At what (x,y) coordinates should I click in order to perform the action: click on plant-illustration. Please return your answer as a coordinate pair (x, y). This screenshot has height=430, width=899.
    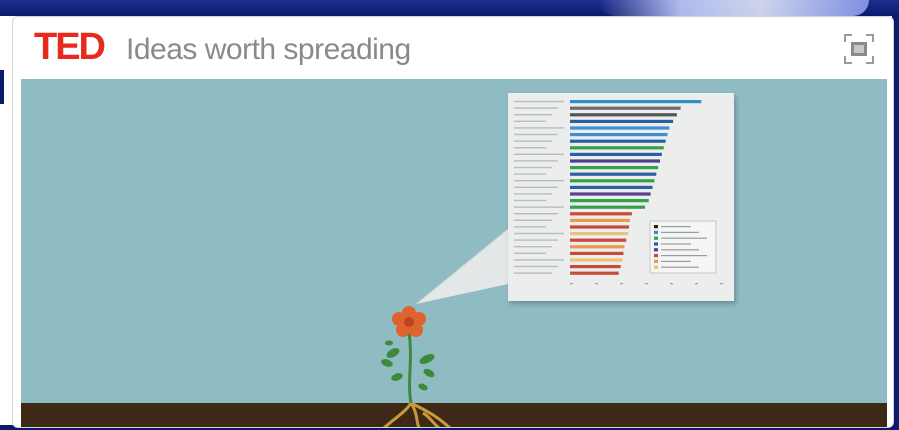
    Looking at the image, I should click on (416, 366).